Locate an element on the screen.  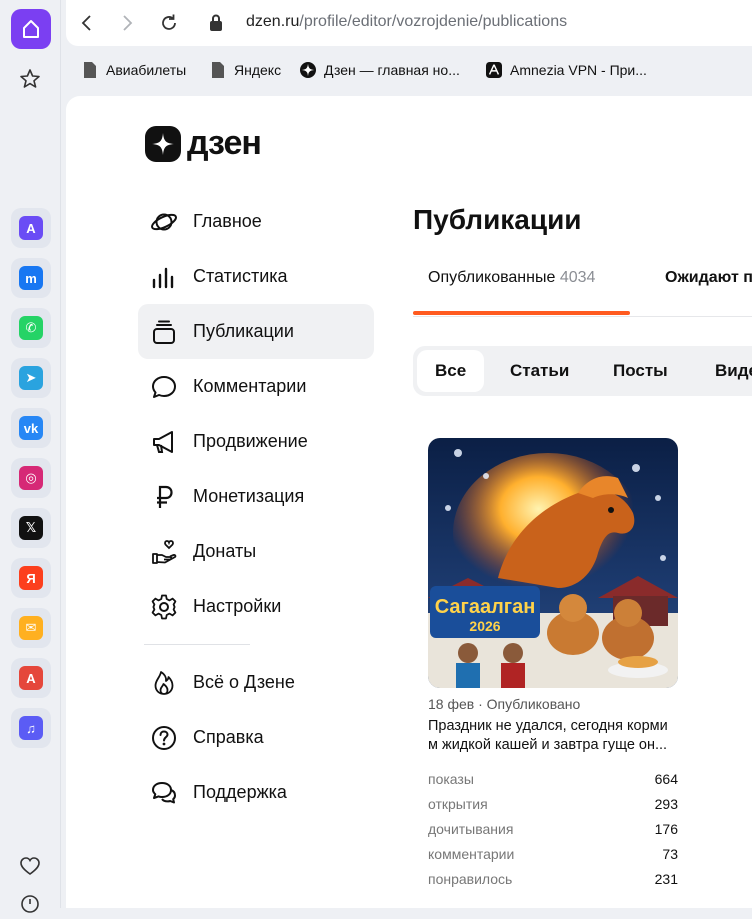
bar-chart-icon is located at coordinates (164, 277).